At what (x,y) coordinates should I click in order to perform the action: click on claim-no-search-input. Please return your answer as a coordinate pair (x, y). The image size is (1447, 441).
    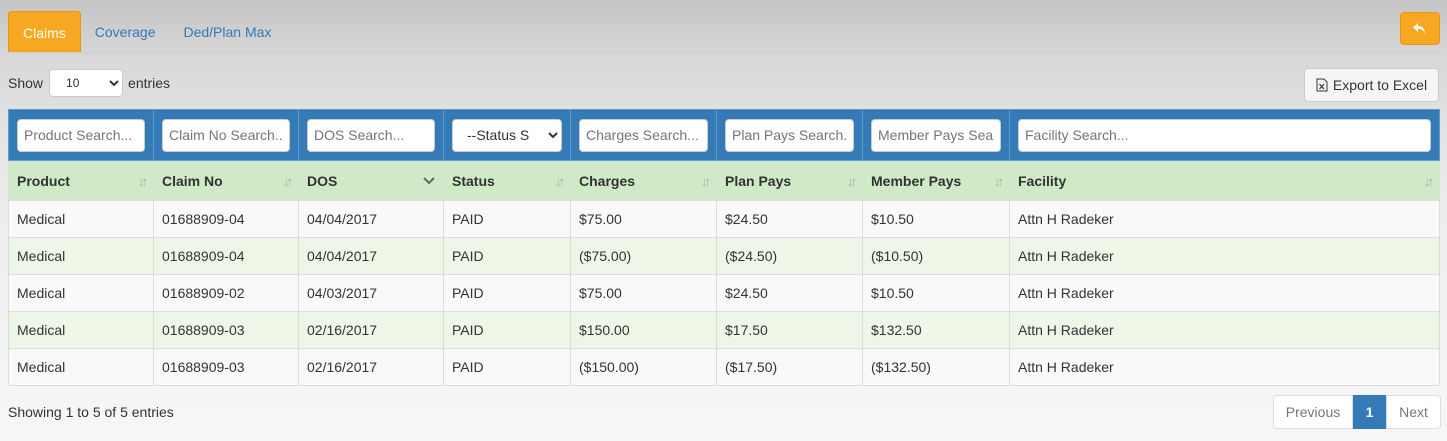
    Looking at the image, I should click on (226, 135).